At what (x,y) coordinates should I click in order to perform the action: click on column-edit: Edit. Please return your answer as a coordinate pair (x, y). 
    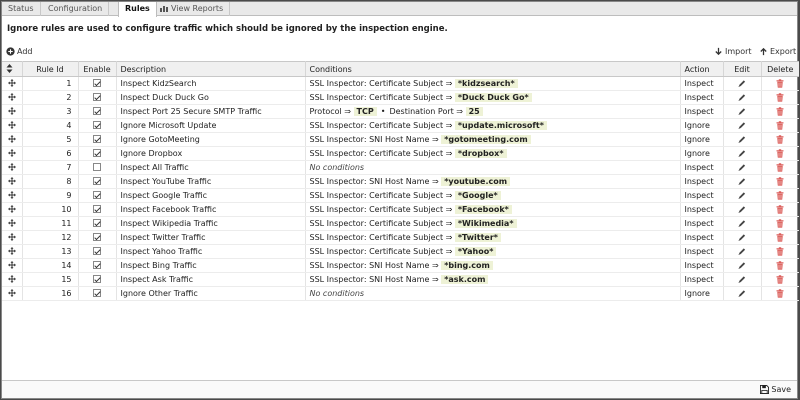
    Looking at the image, I should click on (742, 69).